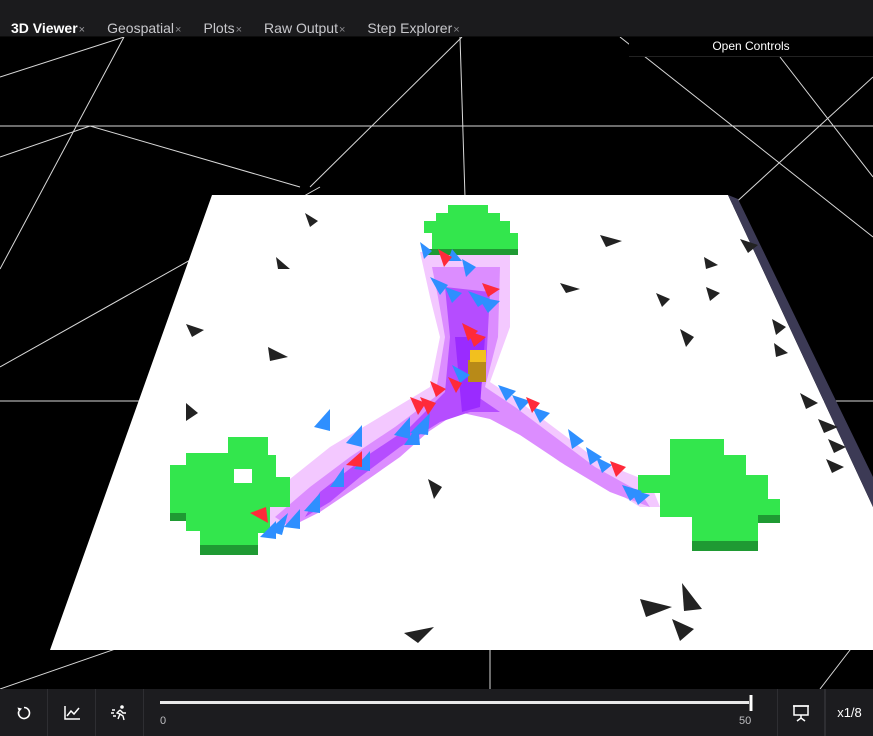 This screenshot has height=736, width=873. What do you see at coordinates (219, 28) in the screenshot?
I see `tab-label: Plots` at bounding box center [219, 28].